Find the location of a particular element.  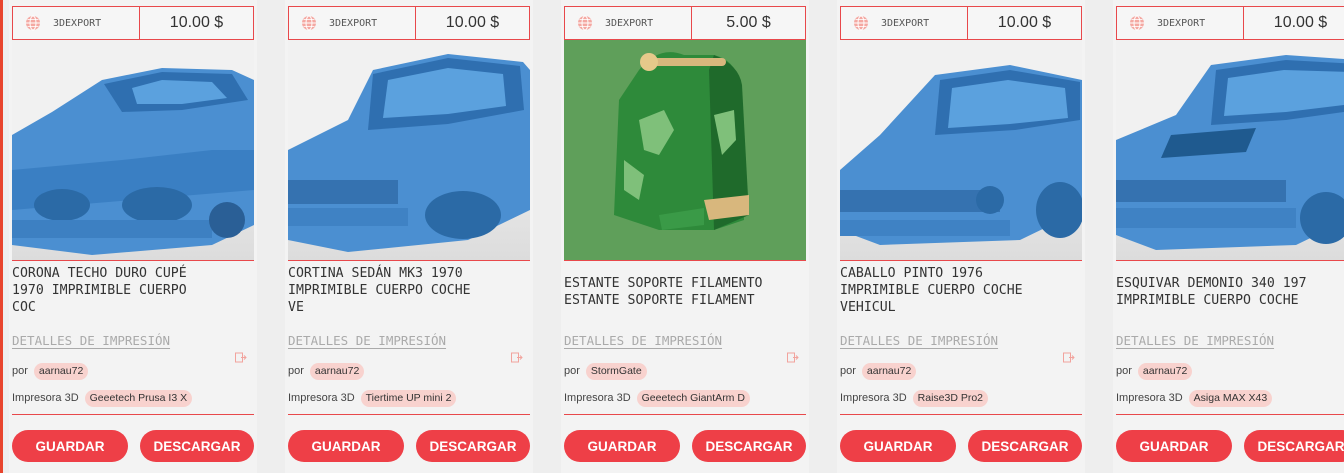

author-tag: StormGate is located at coordinates (616, 371).